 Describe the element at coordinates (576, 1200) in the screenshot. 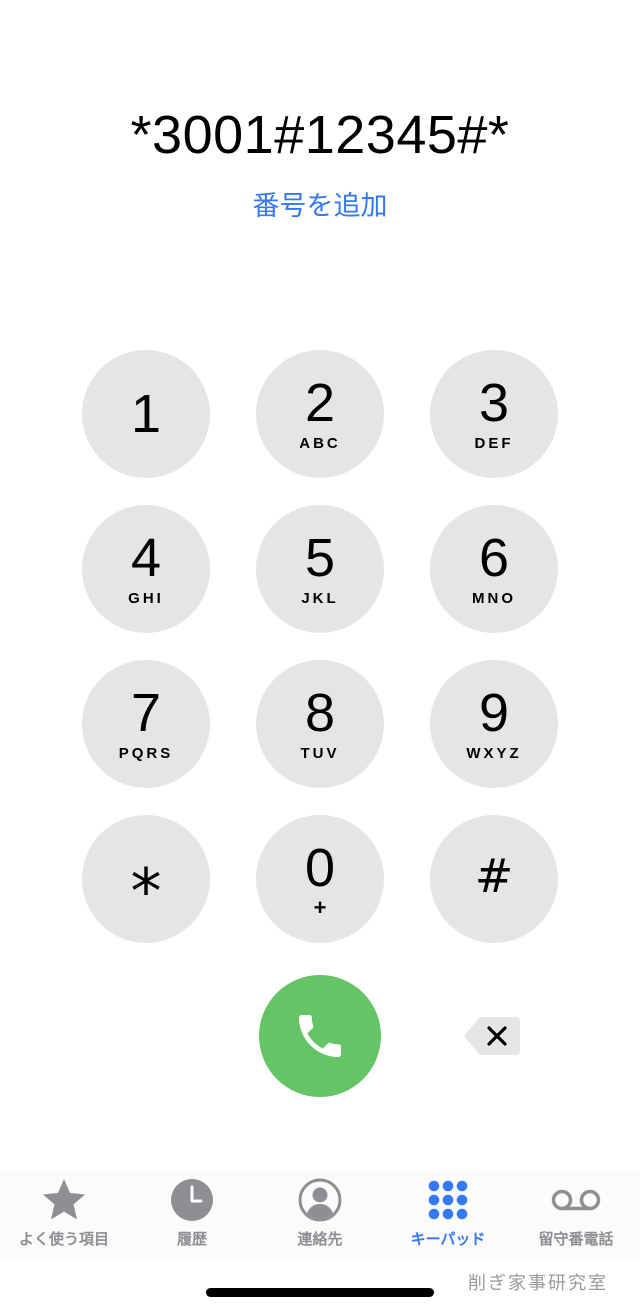

I see `voicemail-icon` at that location.